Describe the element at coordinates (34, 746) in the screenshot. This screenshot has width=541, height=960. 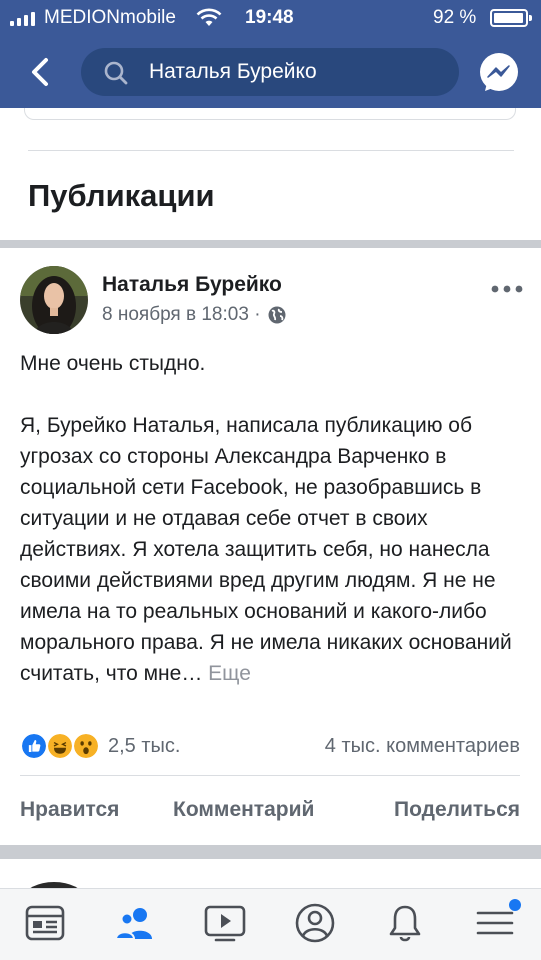
I see `like-icon` at that location.